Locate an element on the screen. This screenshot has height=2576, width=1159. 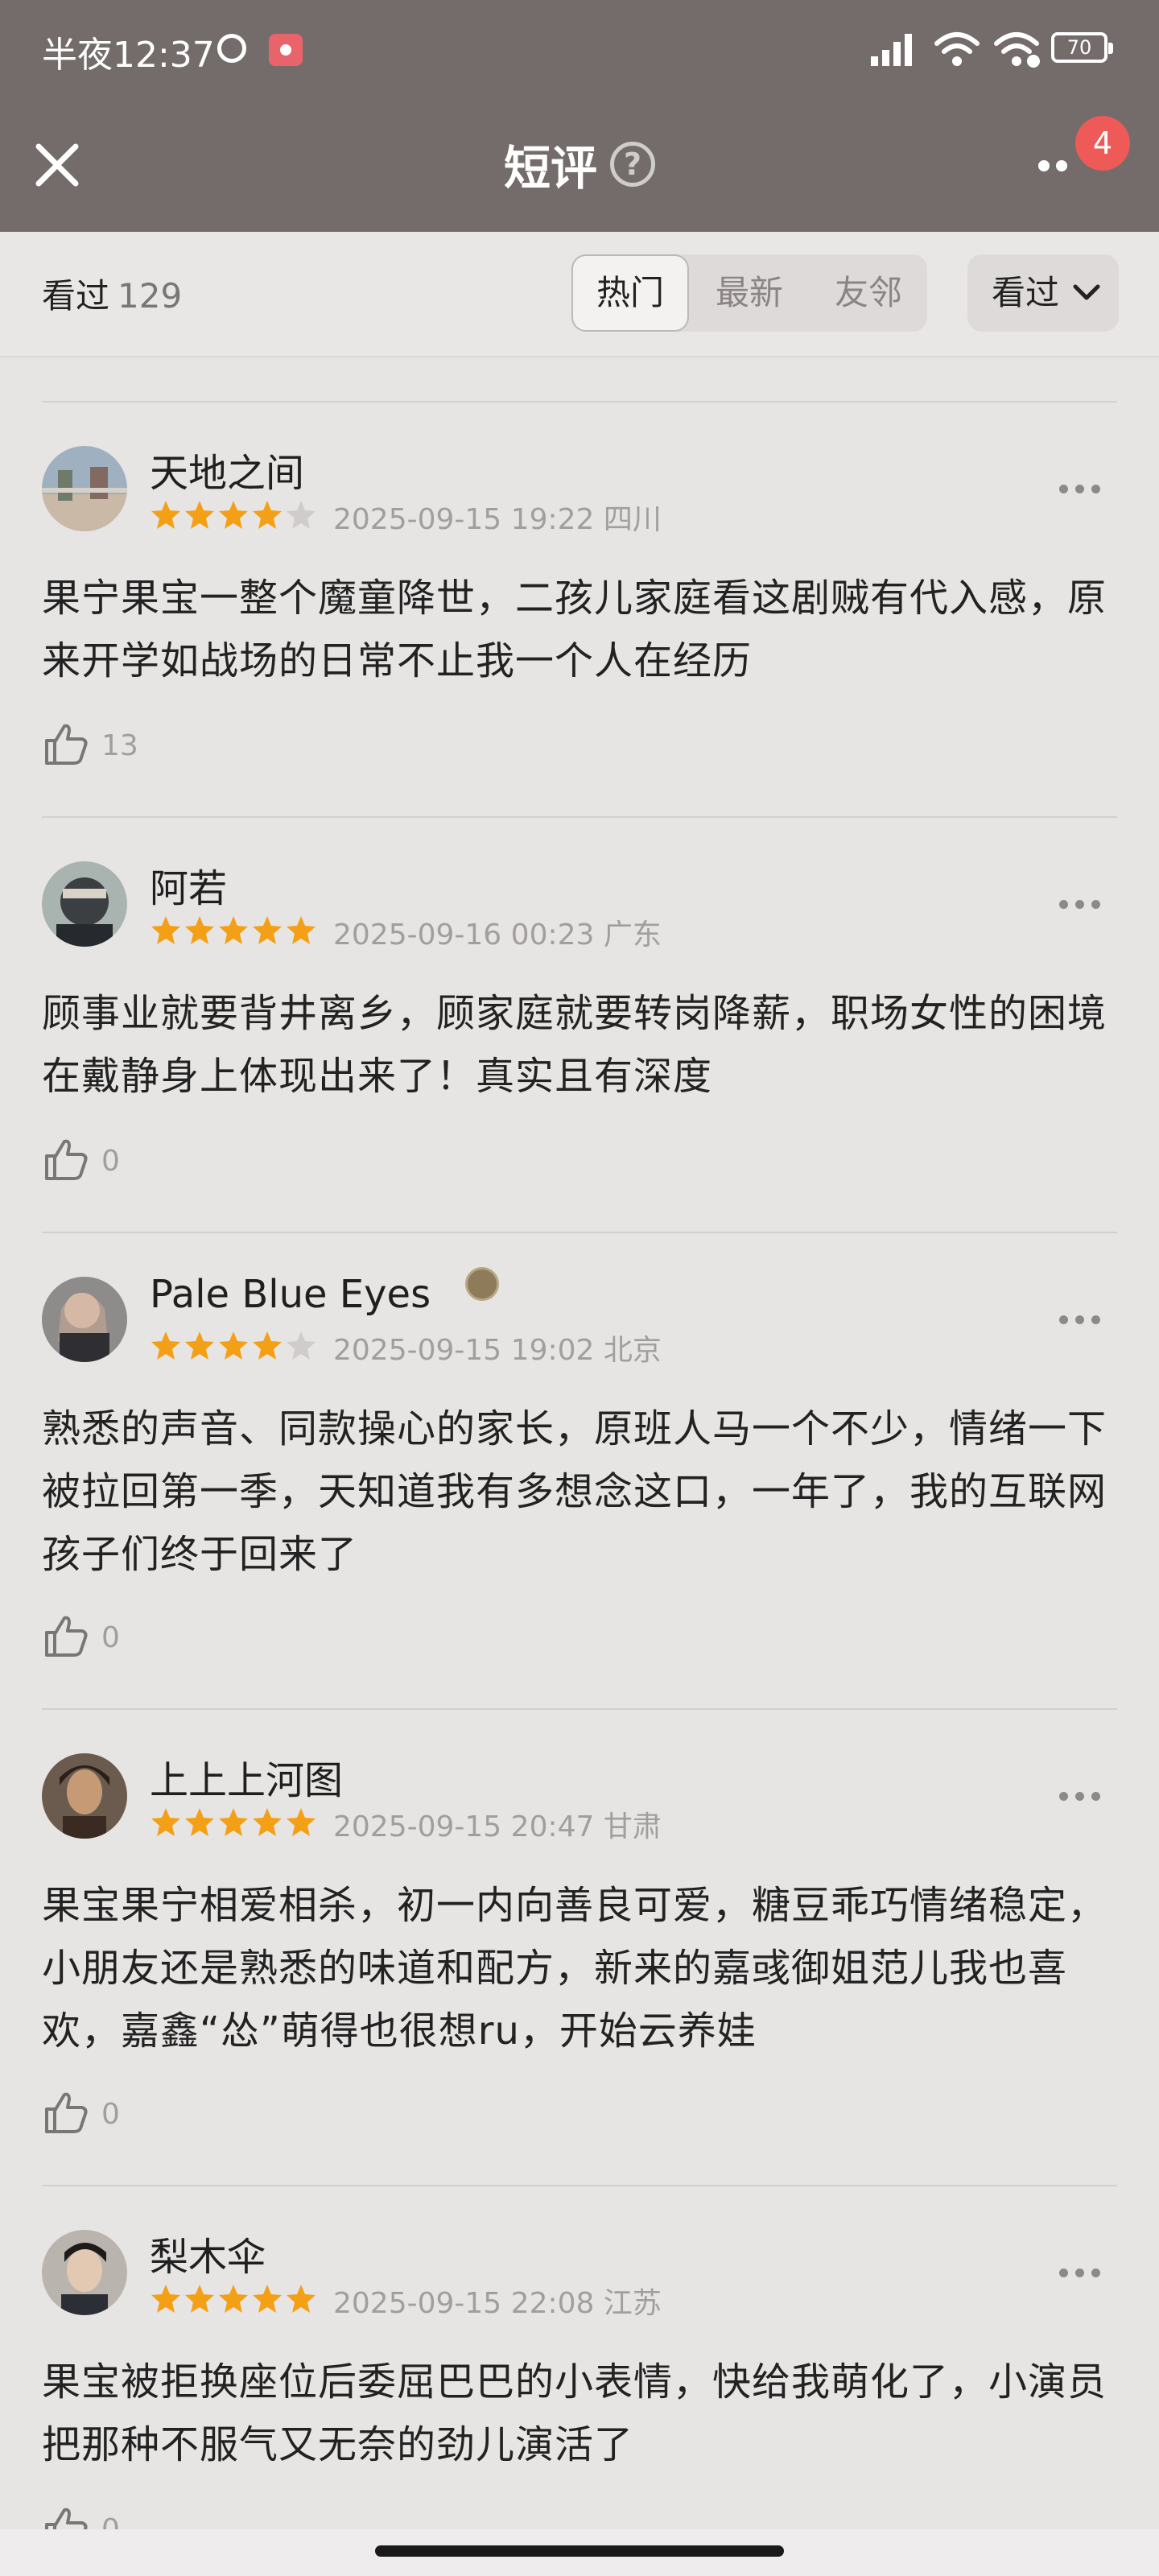
battery-icon: 70 is located at coordinates (1082, 47).